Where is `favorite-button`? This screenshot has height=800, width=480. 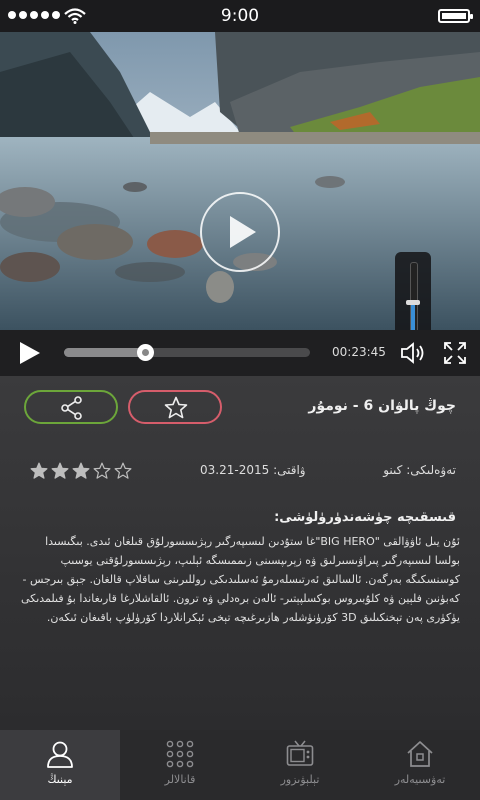
favorite-button is located at coordinates (175, 407).